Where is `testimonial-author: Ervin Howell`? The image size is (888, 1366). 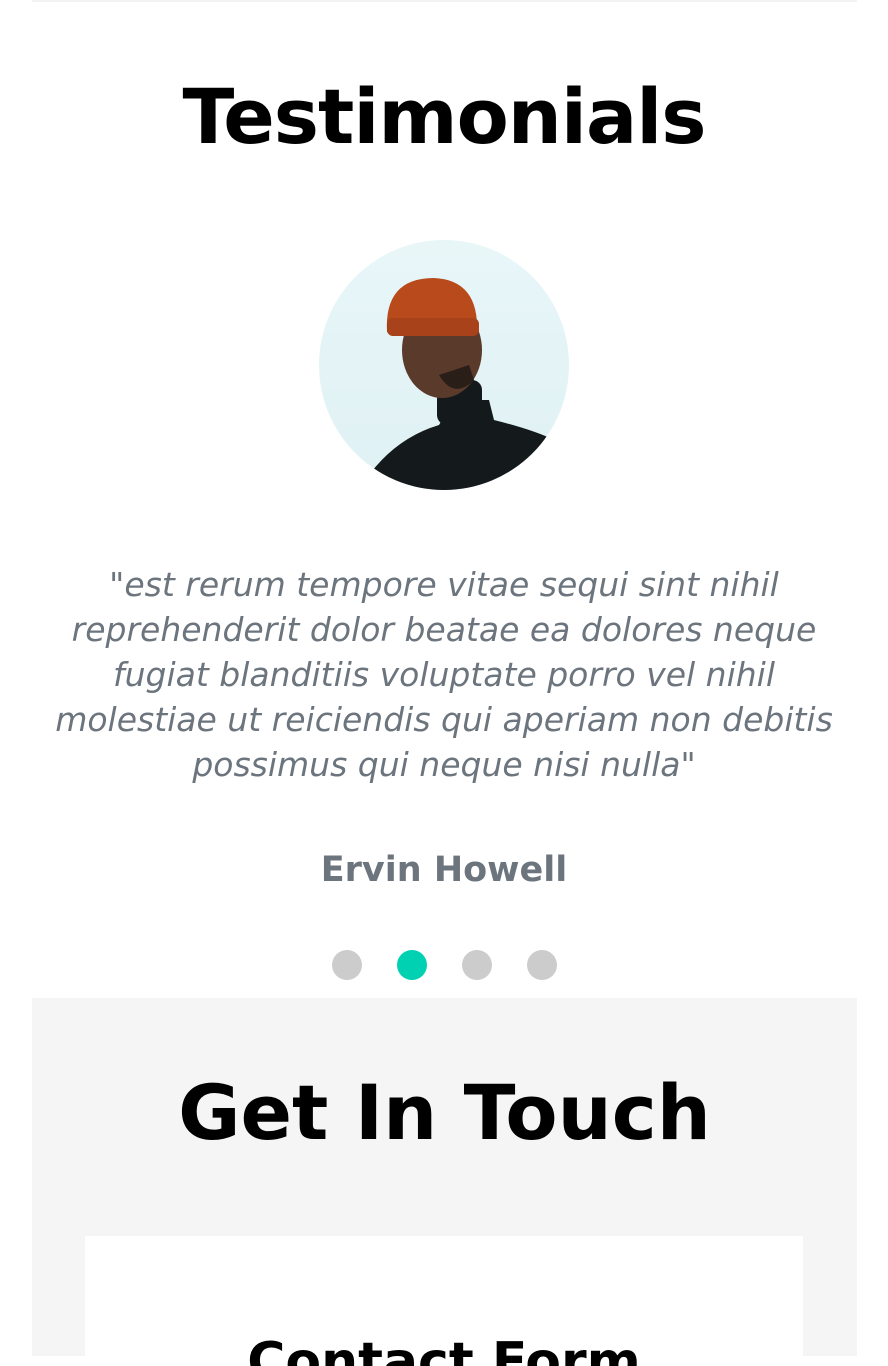
testimonial-author: Ervin Howell is located at coordinates (444, 870).